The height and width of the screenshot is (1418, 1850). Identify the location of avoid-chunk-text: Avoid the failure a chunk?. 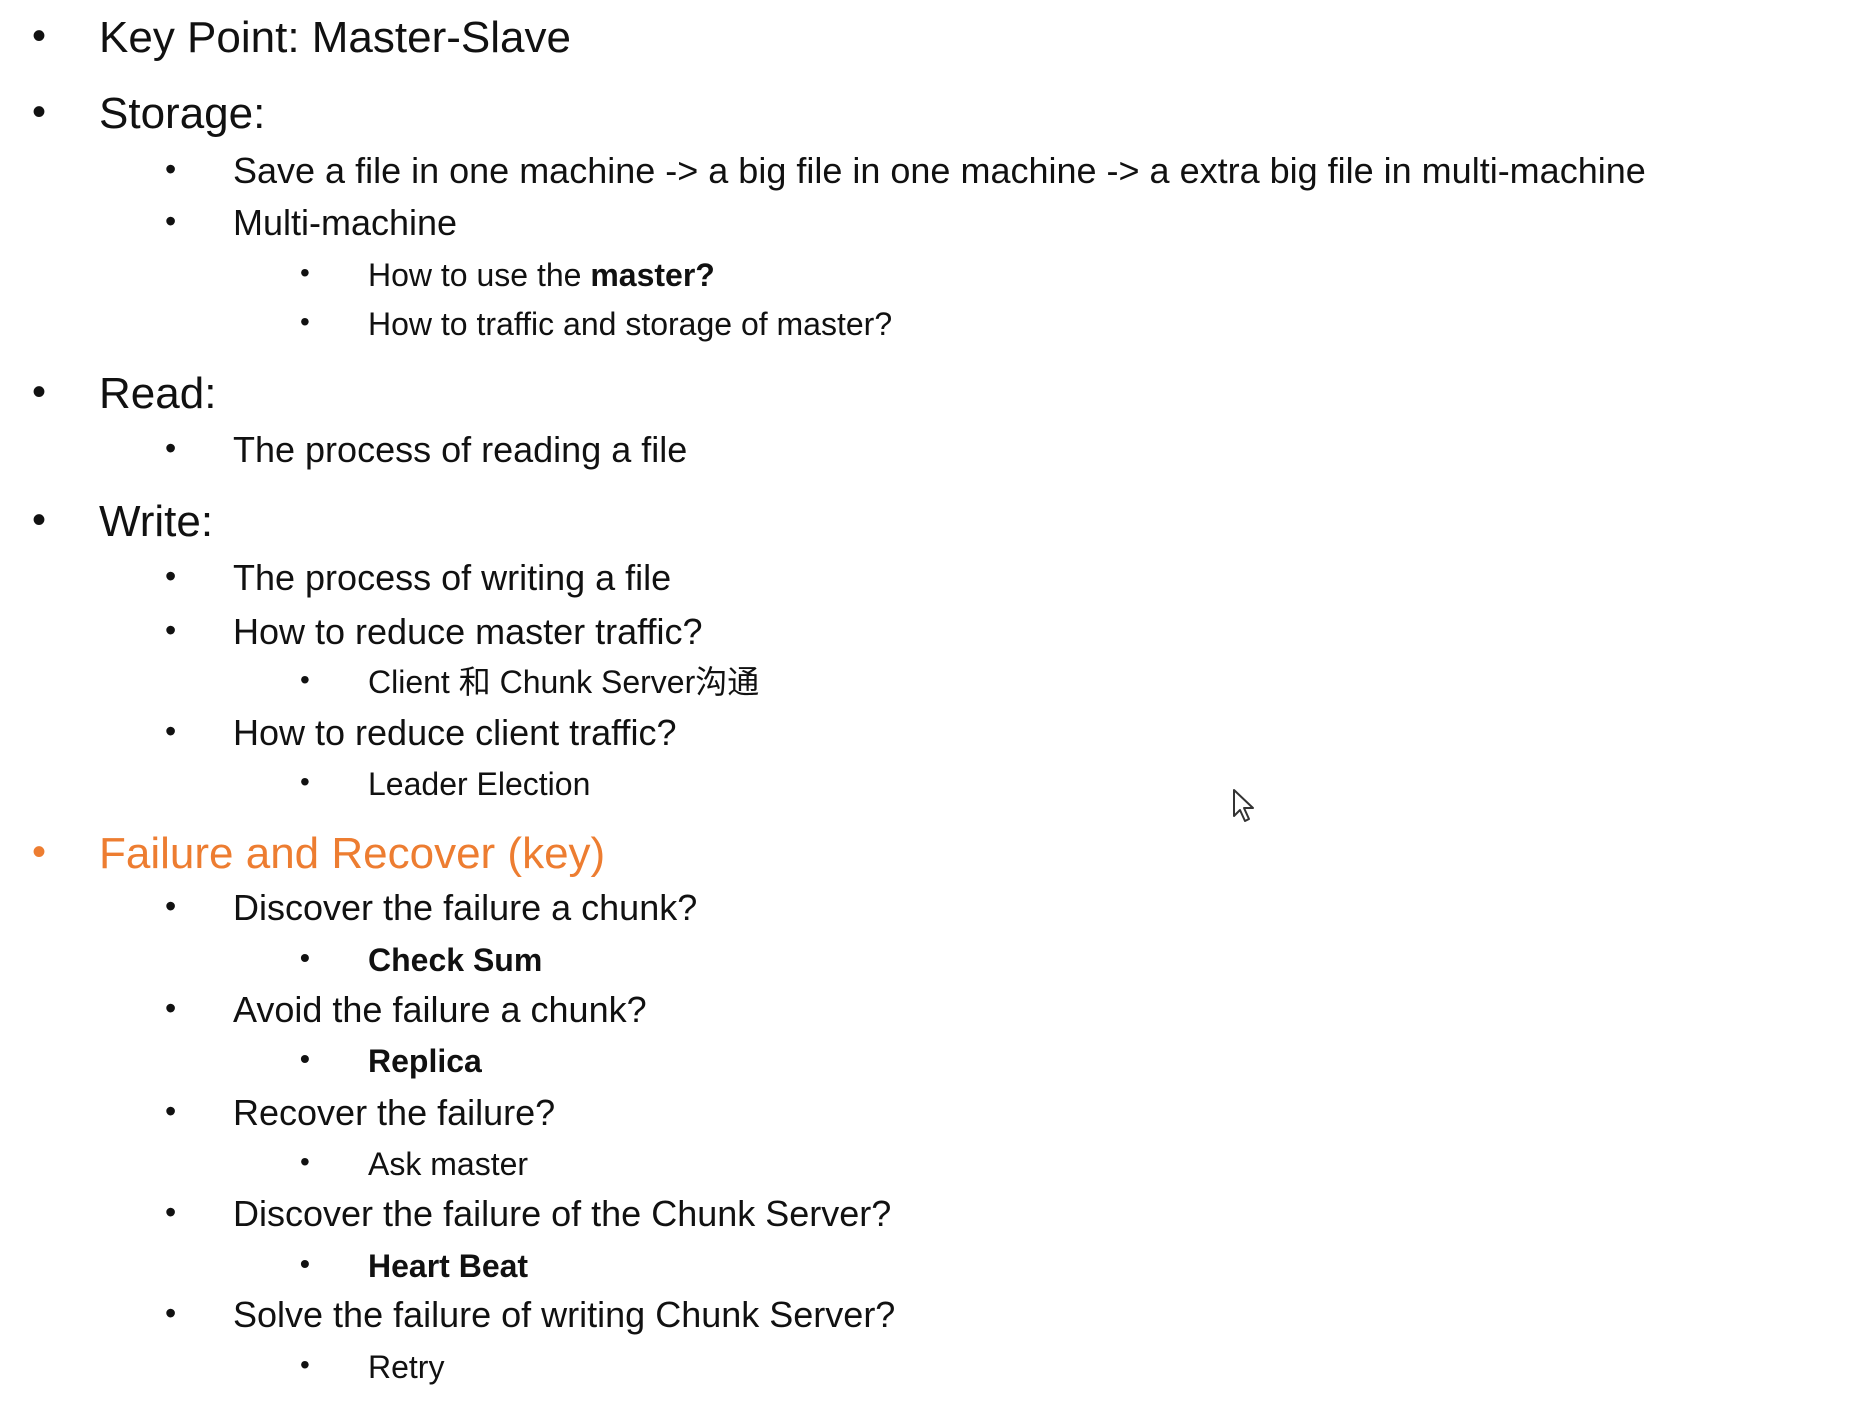
(440, 1009).